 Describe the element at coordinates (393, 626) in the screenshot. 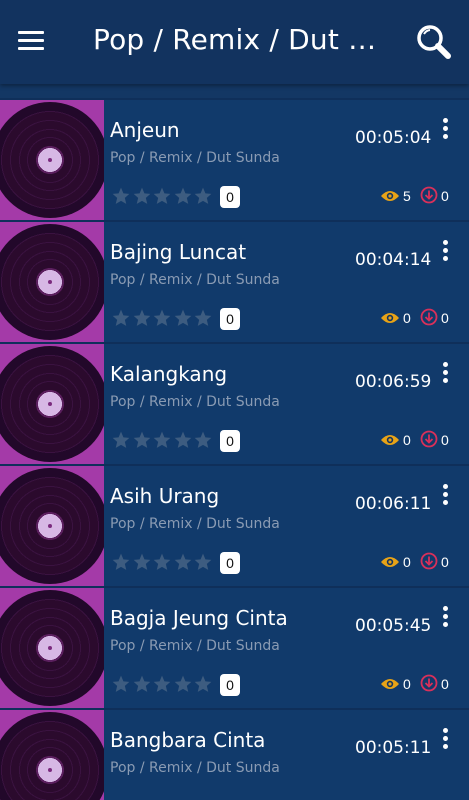

I see `song-duration: 00:05:45` at that location.